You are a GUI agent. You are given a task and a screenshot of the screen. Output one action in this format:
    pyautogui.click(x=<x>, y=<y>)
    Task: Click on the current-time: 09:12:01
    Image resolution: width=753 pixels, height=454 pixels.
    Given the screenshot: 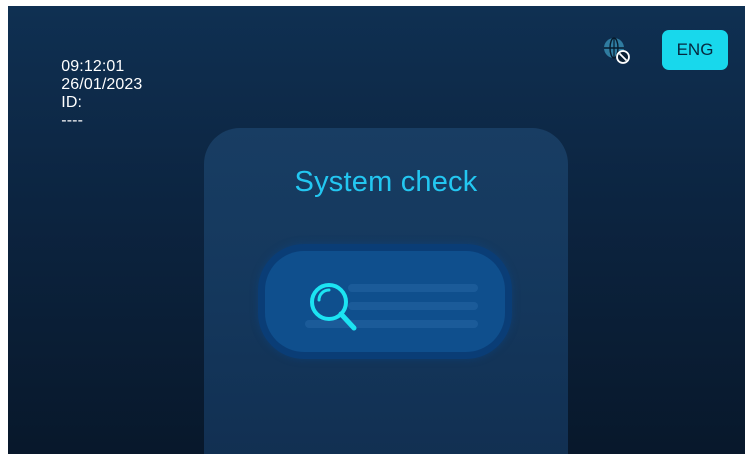 What is the action you would take?
    pyautogui.click(x=93, y=66)
    